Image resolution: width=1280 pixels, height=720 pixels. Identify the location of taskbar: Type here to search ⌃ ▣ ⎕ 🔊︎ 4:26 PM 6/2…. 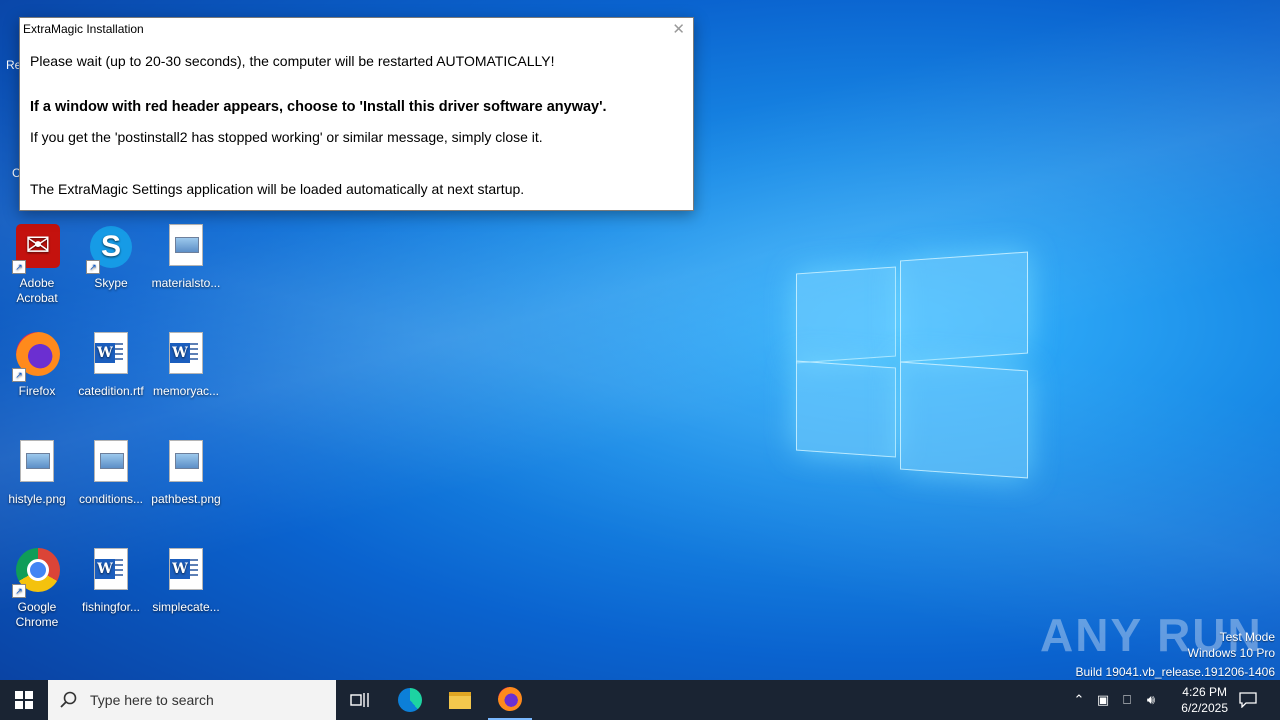
(640, 700).